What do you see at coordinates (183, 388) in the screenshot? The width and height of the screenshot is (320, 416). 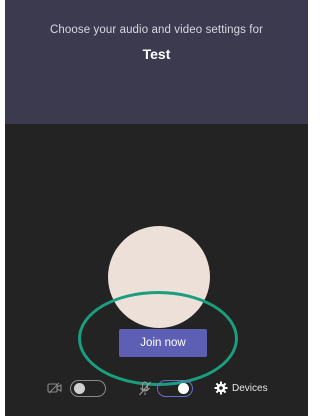 I see `audio-toggle-knob` at bounding box center [183, 388].